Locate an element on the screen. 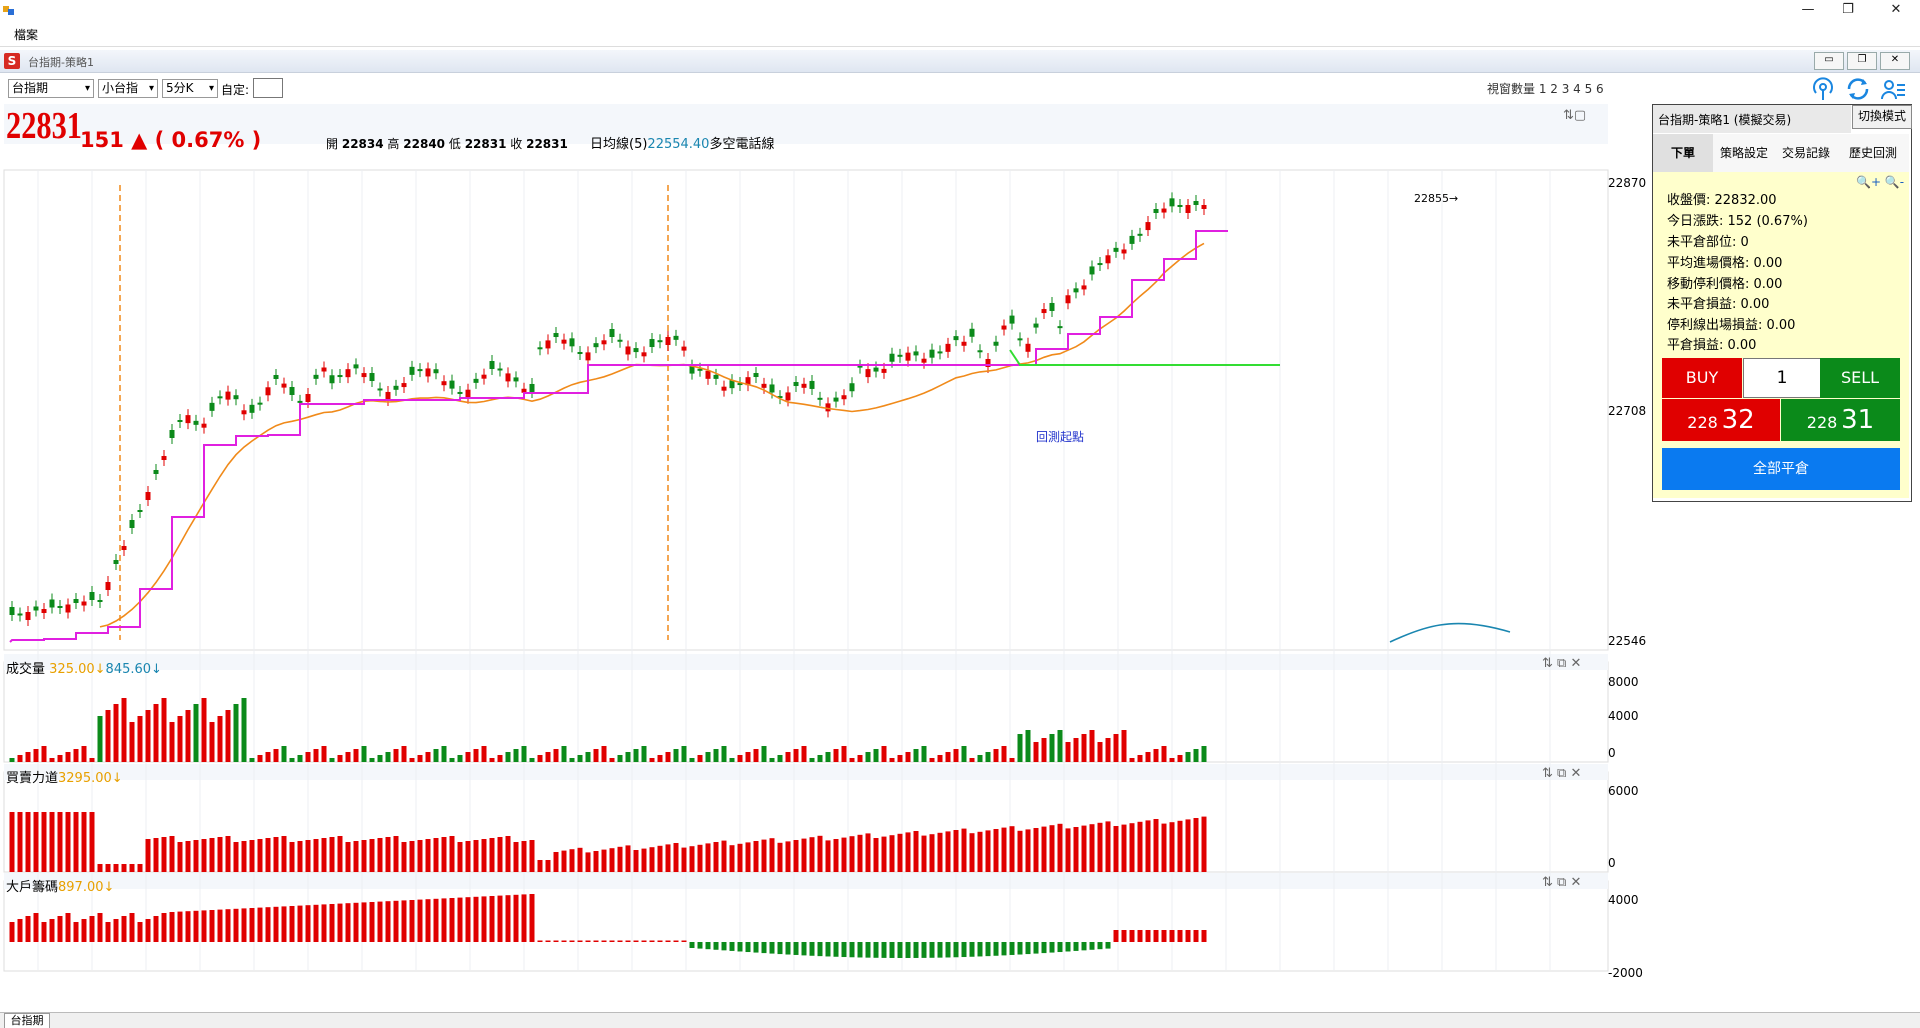 This screenshot has width=1920, height=1028. tab-order: 下單 is located at coordinates (1683, 153).